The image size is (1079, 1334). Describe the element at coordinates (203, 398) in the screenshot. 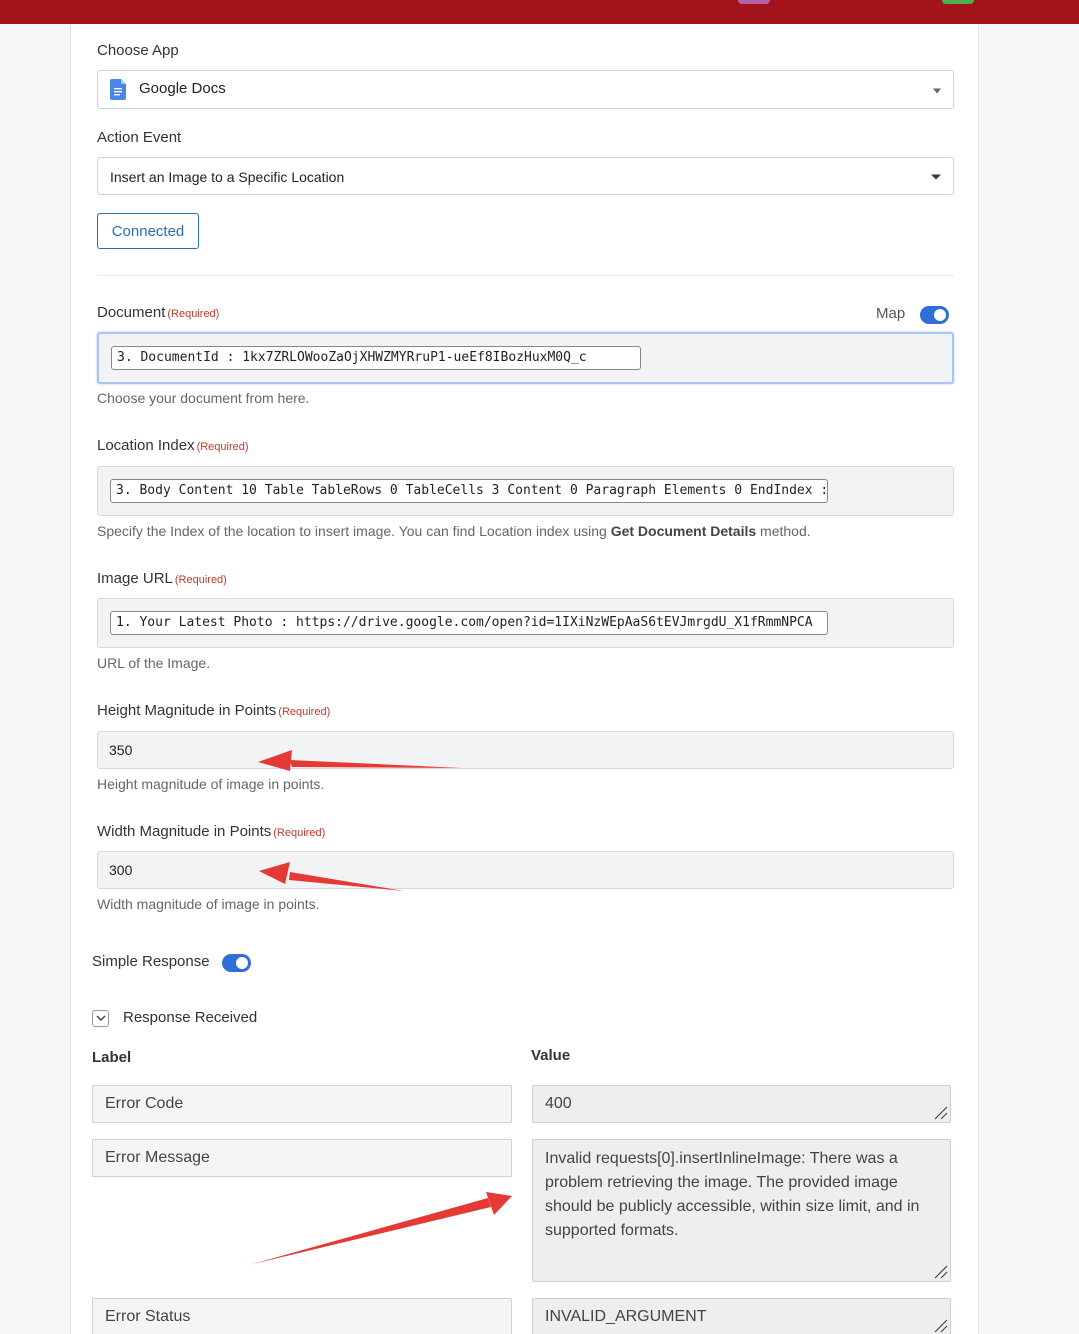

I see `document-help: Choose your document from here.` at that location.